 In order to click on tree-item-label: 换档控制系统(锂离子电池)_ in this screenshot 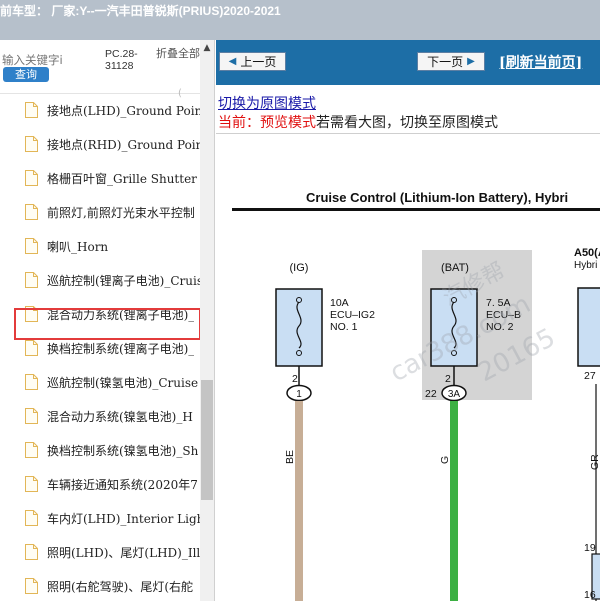, I will do `click(121, 348)`.